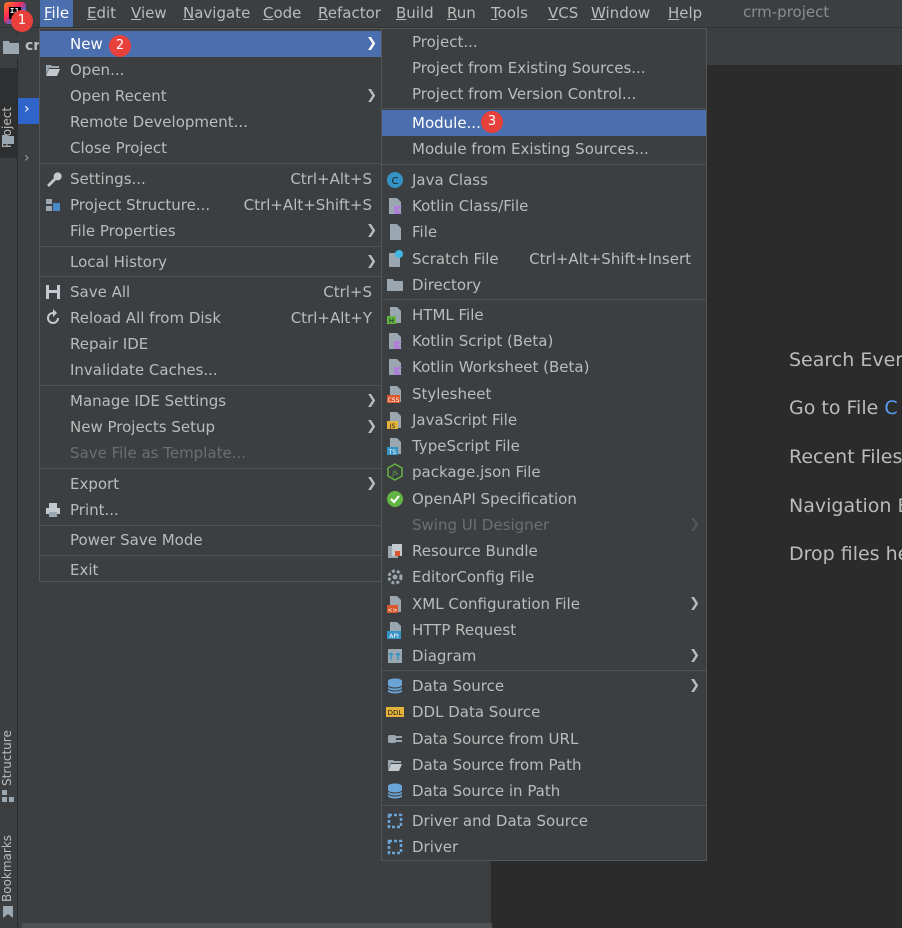  What do you see at coordinates (11, 47) in the screenshot?
I see `project-folder-icon` at bounding box center [11, 47].